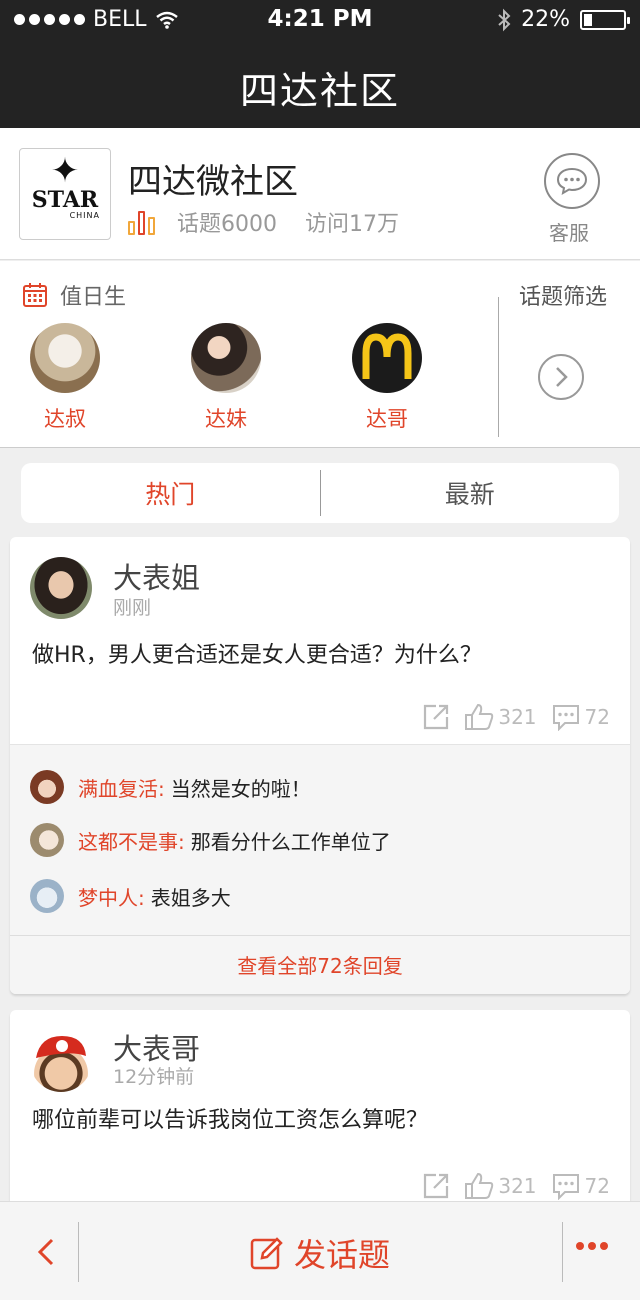  Describe the element at coordinates (545, 19) in the screenshot. I see `battery-percent: 22%` at that location.